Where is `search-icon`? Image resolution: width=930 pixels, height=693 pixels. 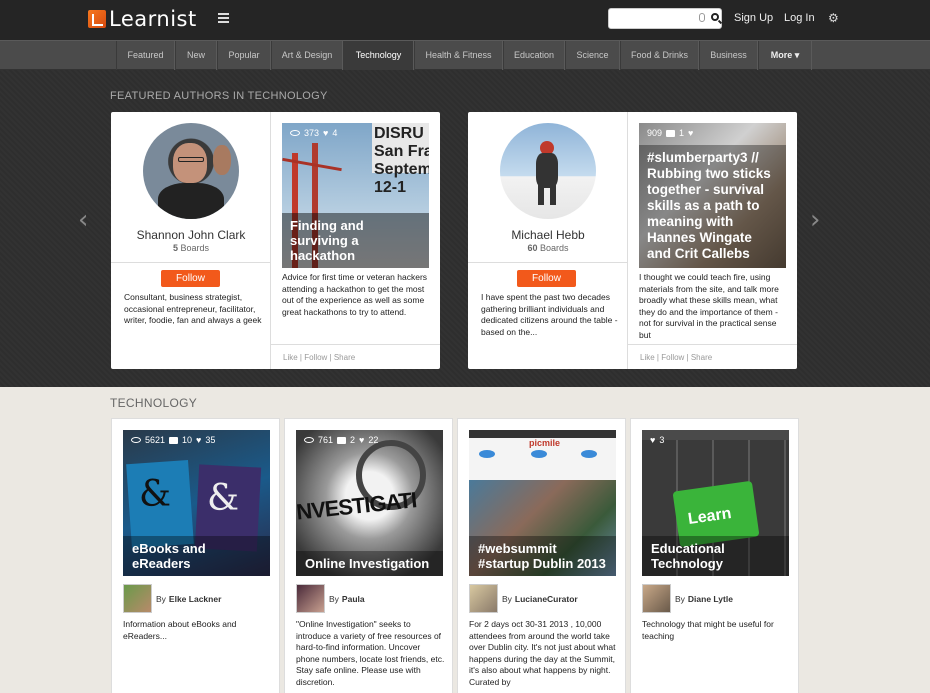
search-icon is located at coordinates (715, 17).